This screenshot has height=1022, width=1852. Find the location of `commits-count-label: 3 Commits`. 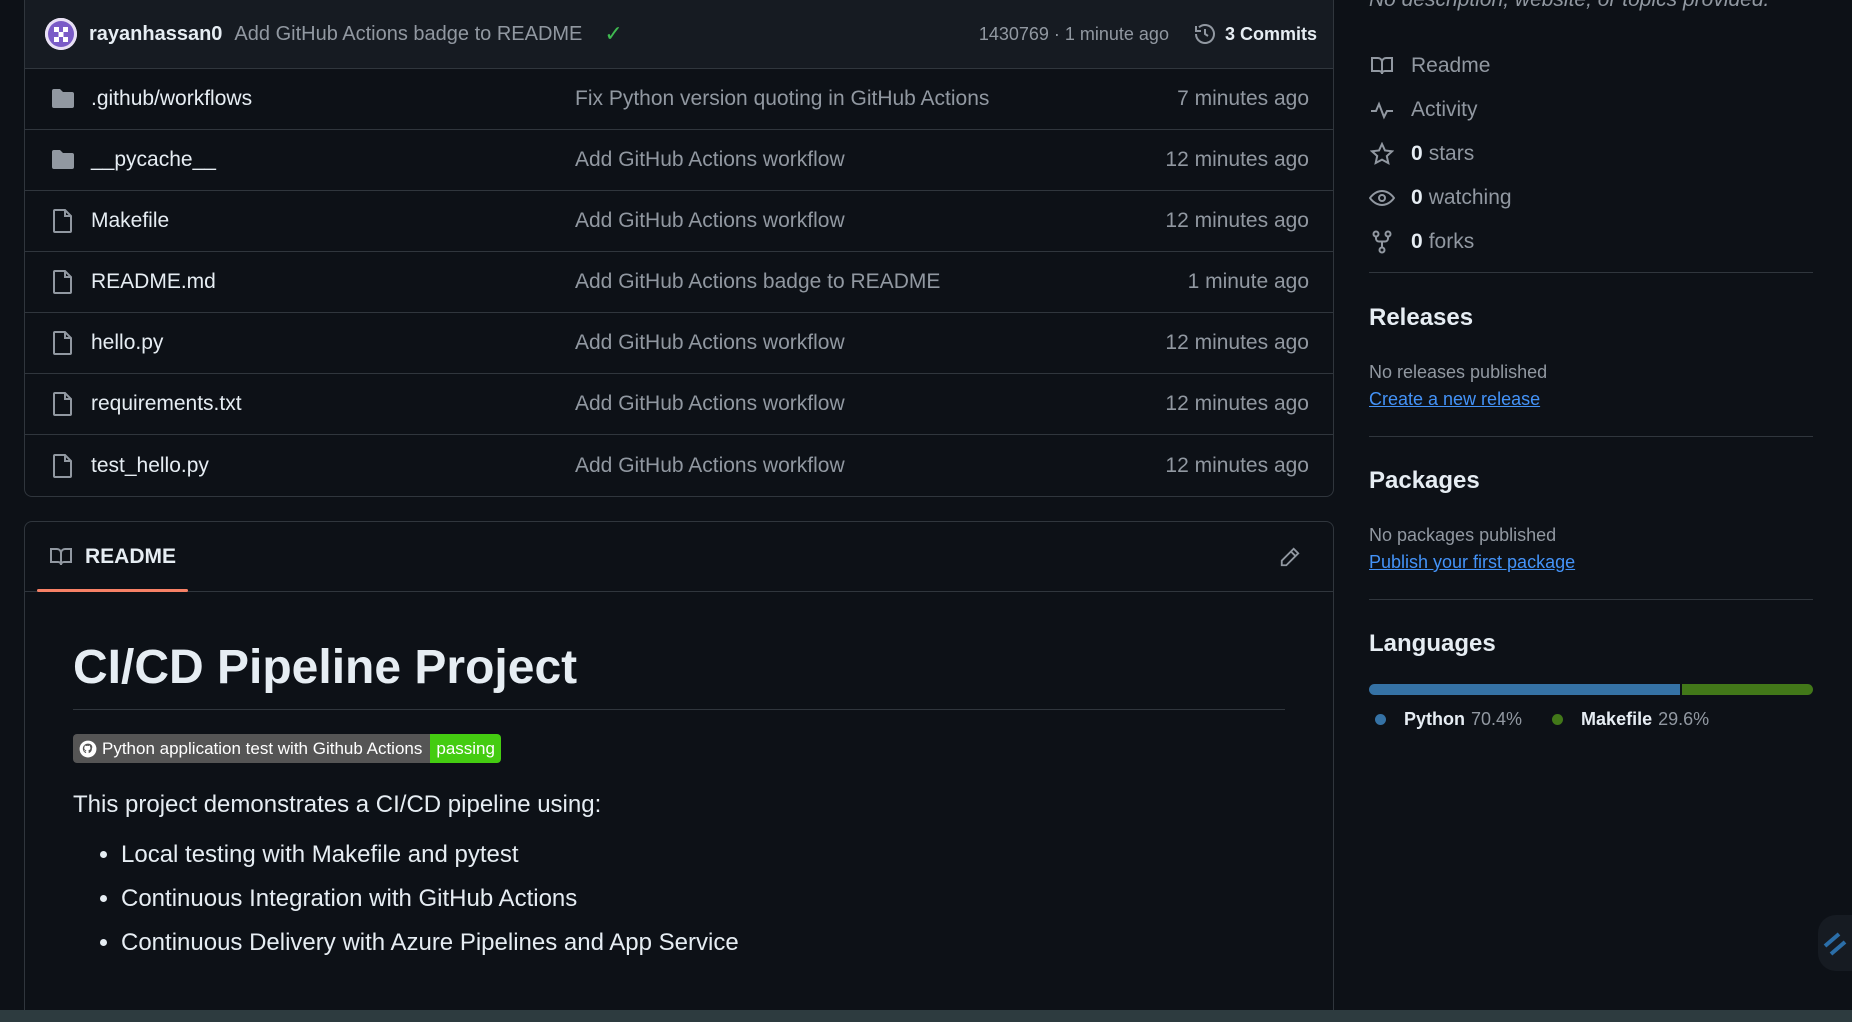

commits-count-label: 3 Commits is located at coordinates (1270, 33).